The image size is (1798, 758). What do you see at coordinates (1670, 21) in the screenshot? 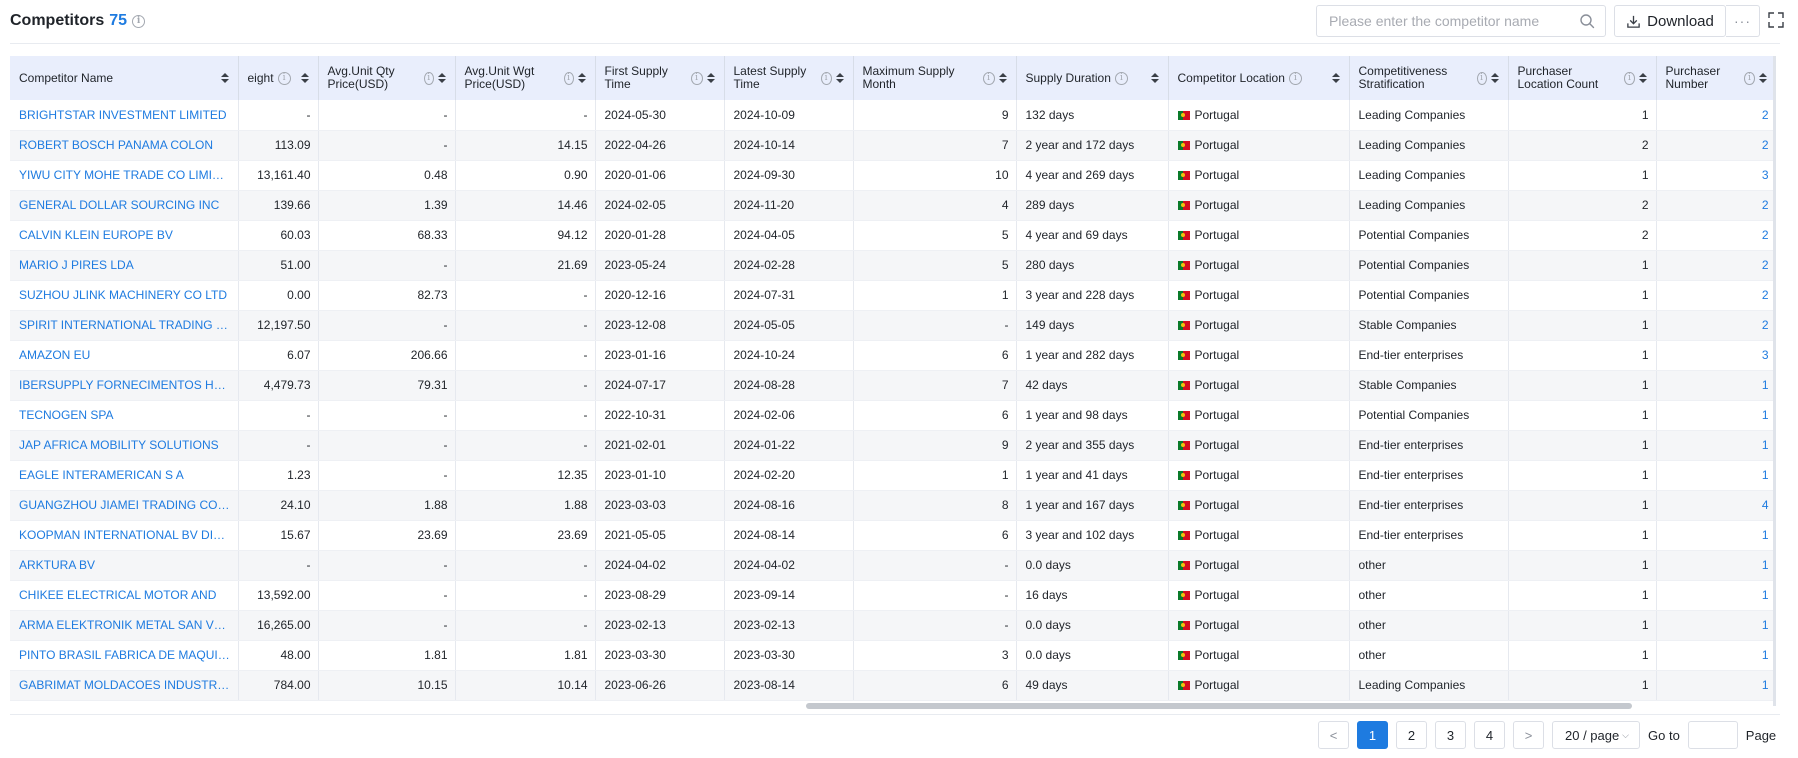
I see `download-button: Download` at bounding box center [1670, 21].